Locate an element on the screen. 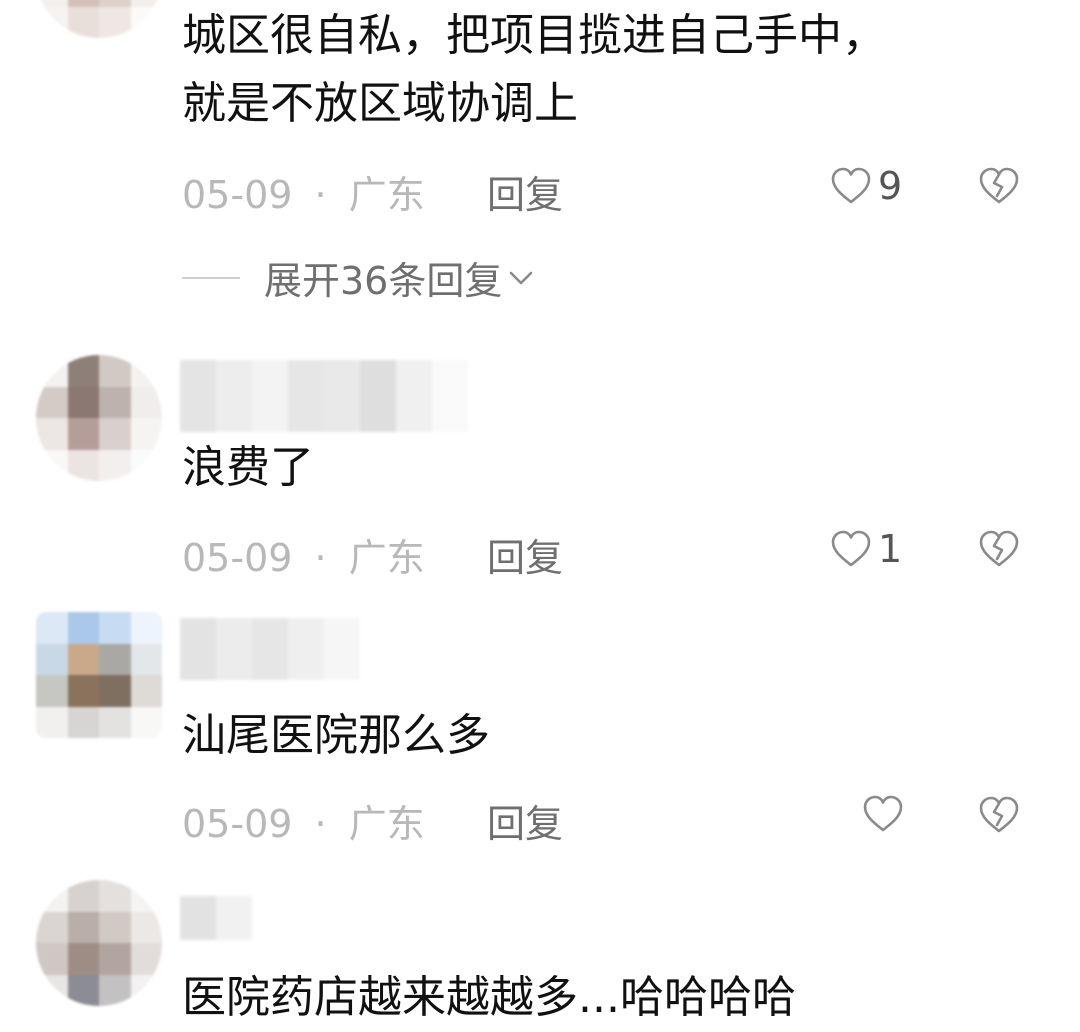  expand-replies-label: 展开36条回复 is located at coordinates (383, 281).